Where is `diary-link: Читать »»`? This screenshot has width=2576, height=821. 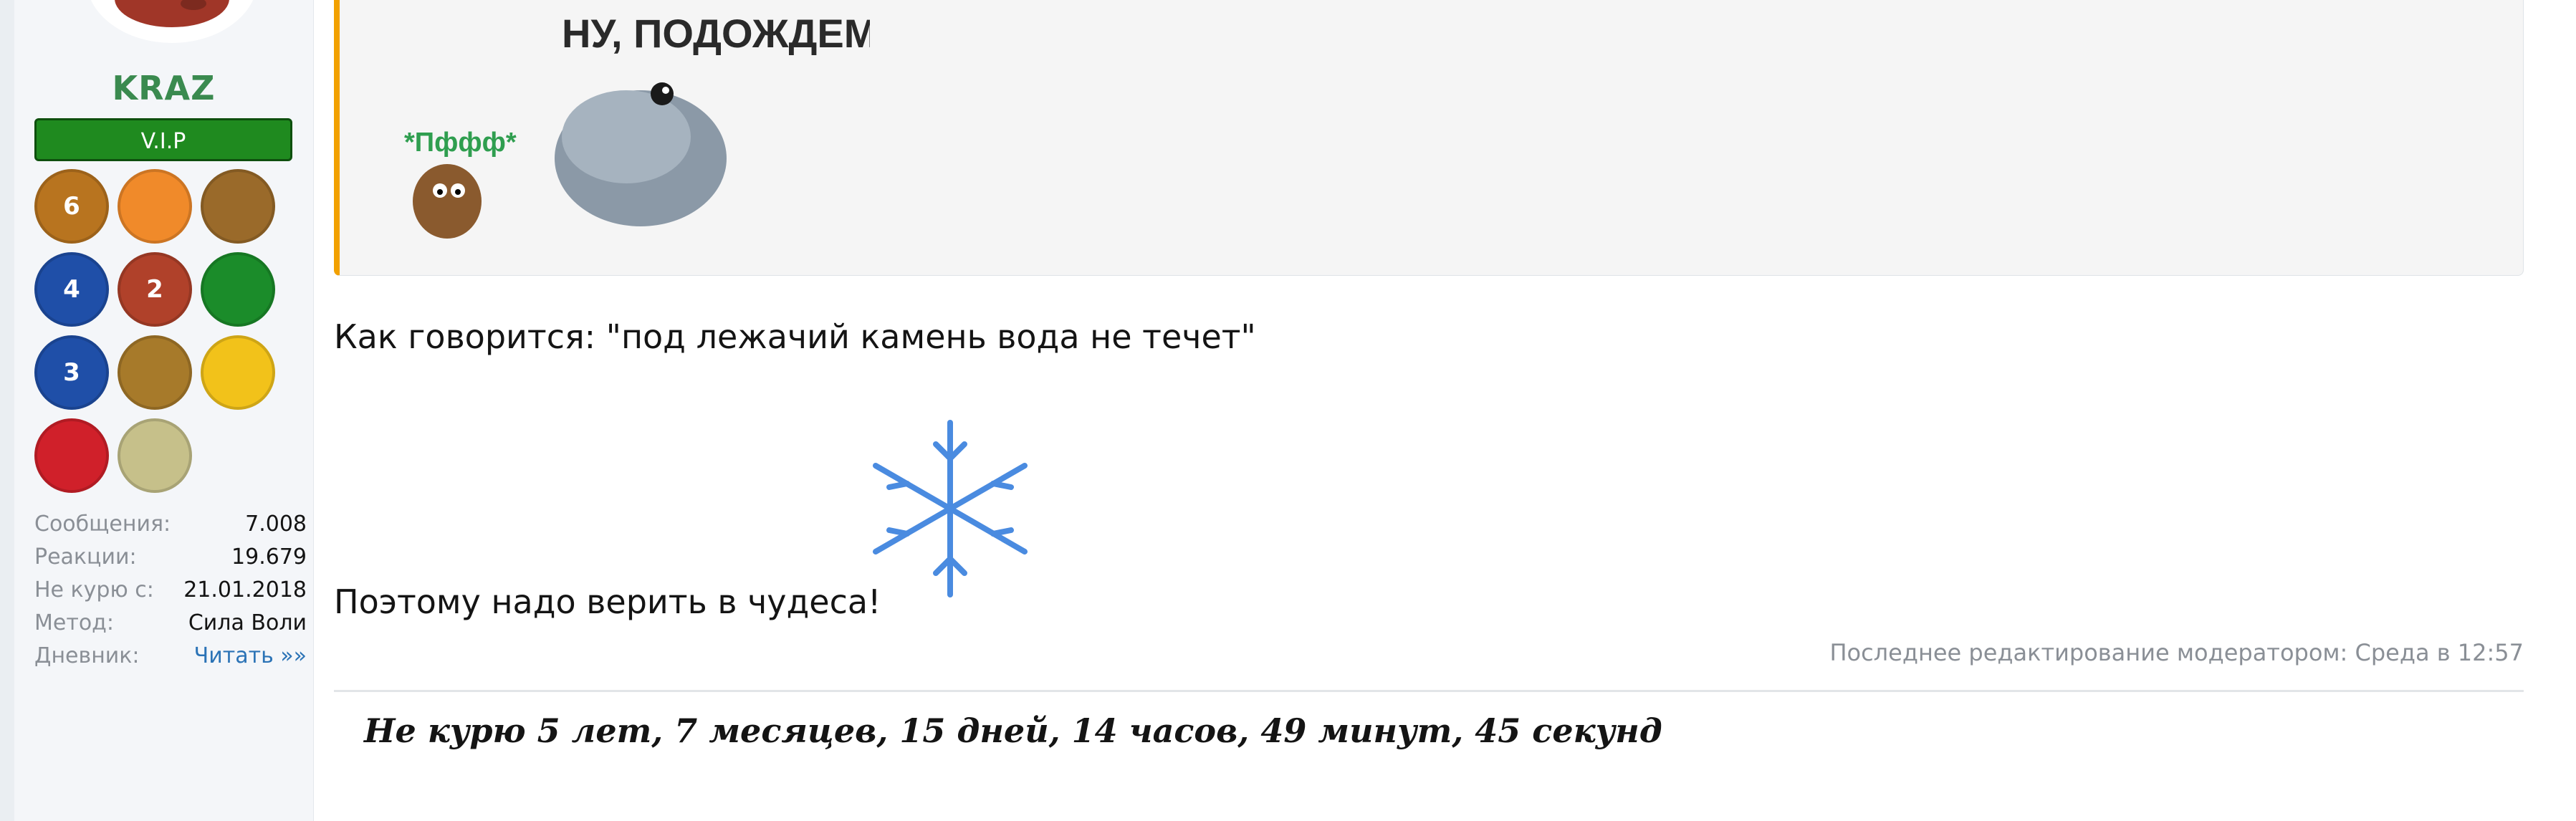
diary-link: Читать »» is located at coordinates (250, 655).